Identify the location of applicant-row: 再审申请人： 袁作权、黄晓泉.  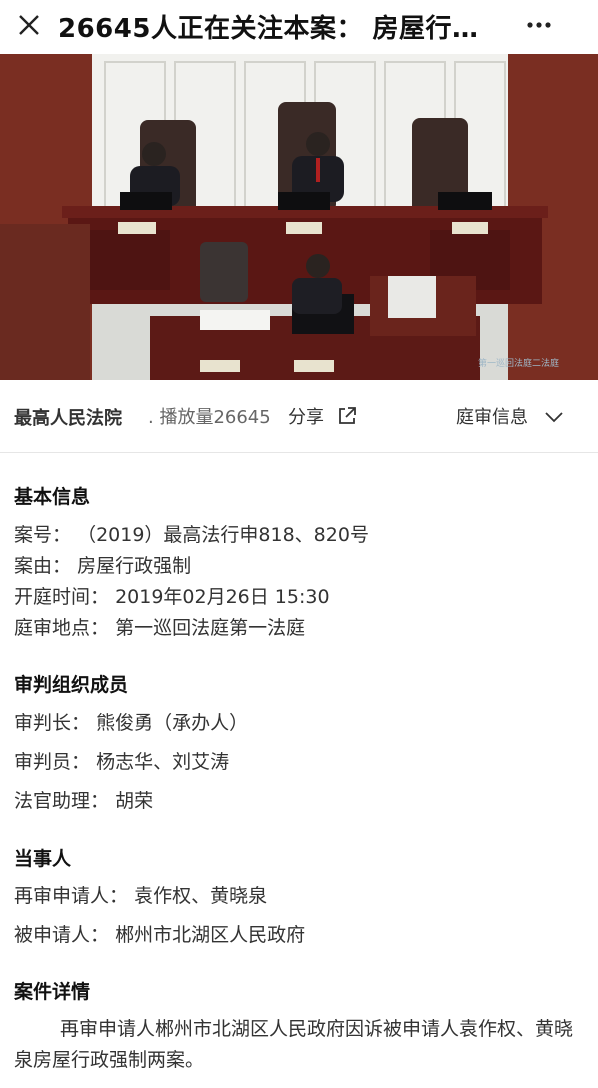
(140, 894).